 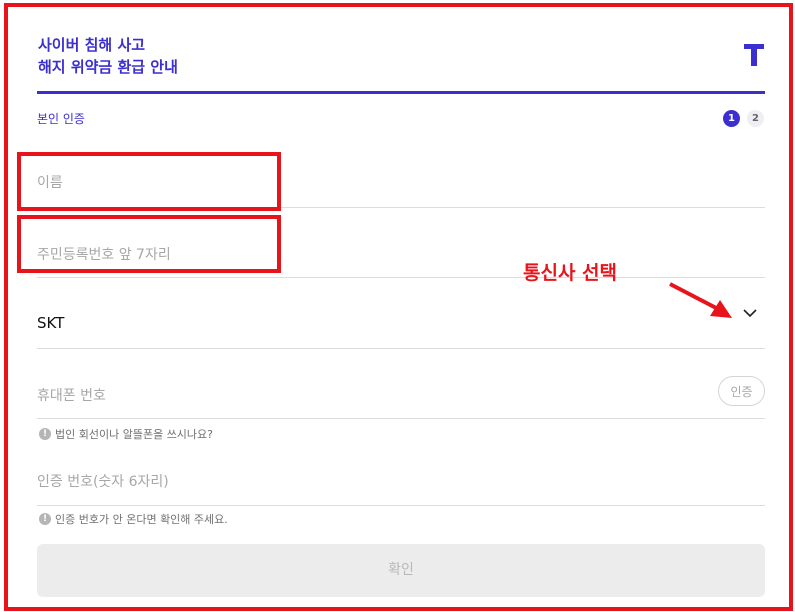 I want to click on page-title: 사이버 침해 사고 해지 위약금 환급 안내, so click(x=108, y=56).